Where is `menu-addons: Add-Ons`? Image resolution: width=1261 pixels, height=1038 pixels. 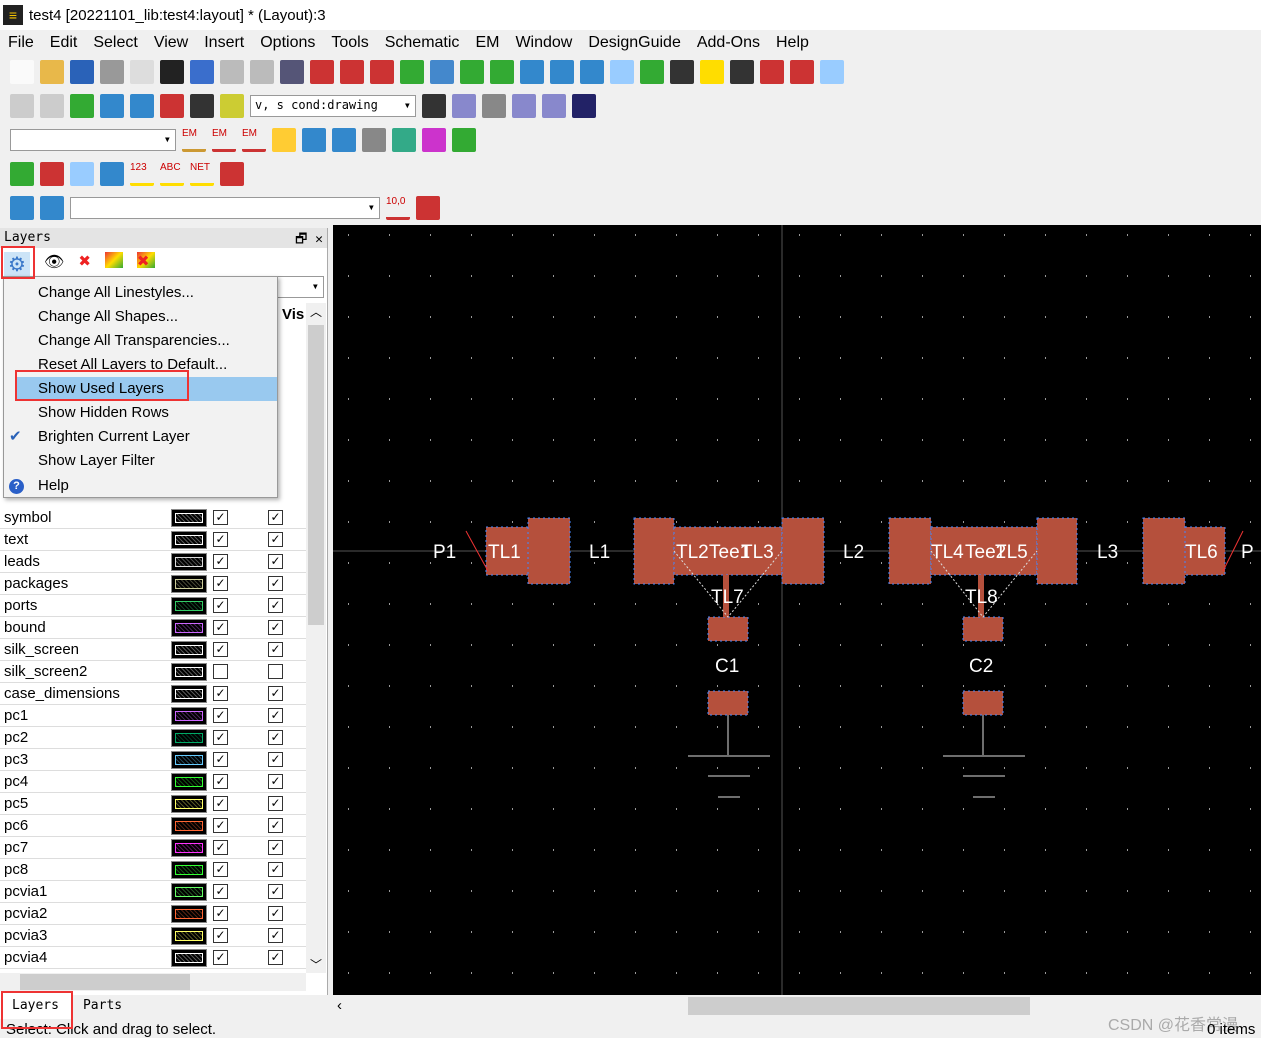
menu-addons: Add-Ons is located at coordinates (728, 43).